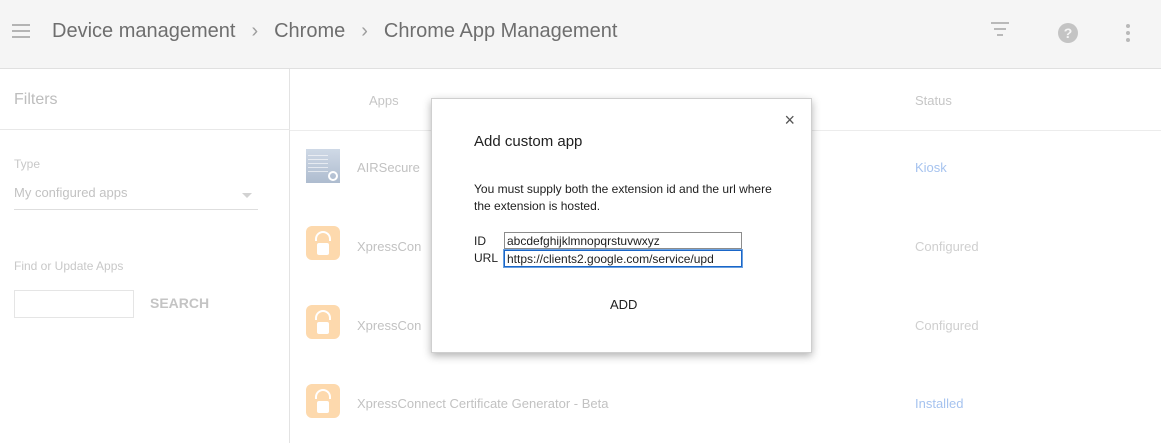 The height and width of the screenshot is (443, 1161). What do you see at coordinates (528, 141) in the screenshot?
I see `dialog-title: Add custom app` at bounding box center [528, 141].